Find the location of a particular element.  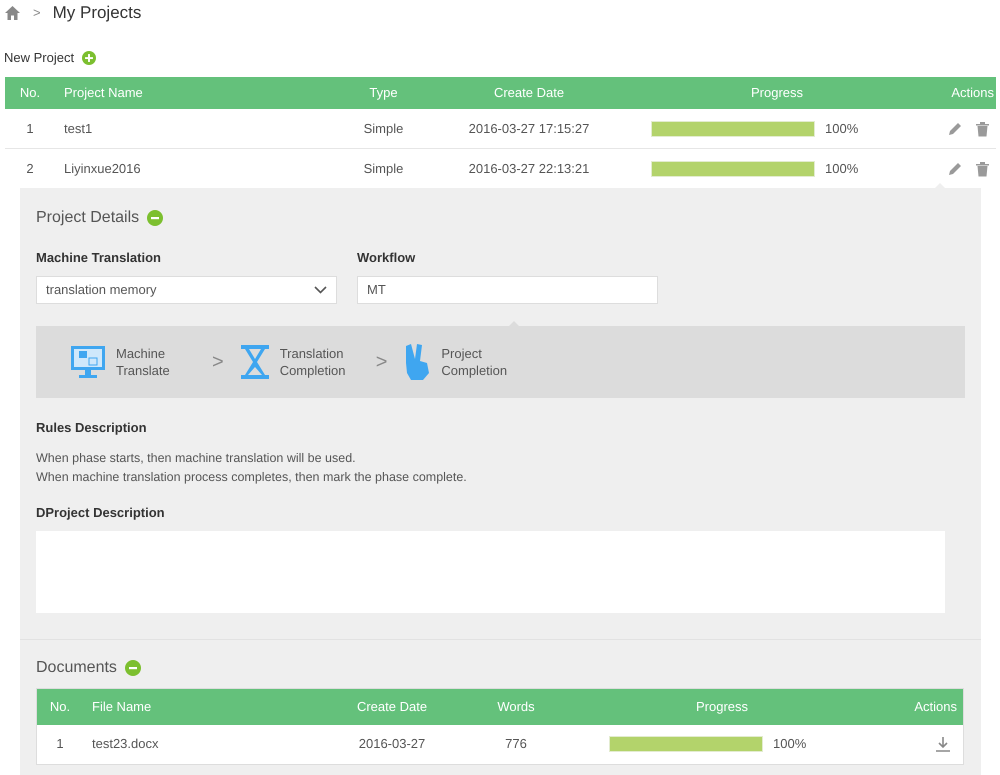

chevron-down-icon is located at coordinates (320, 290).